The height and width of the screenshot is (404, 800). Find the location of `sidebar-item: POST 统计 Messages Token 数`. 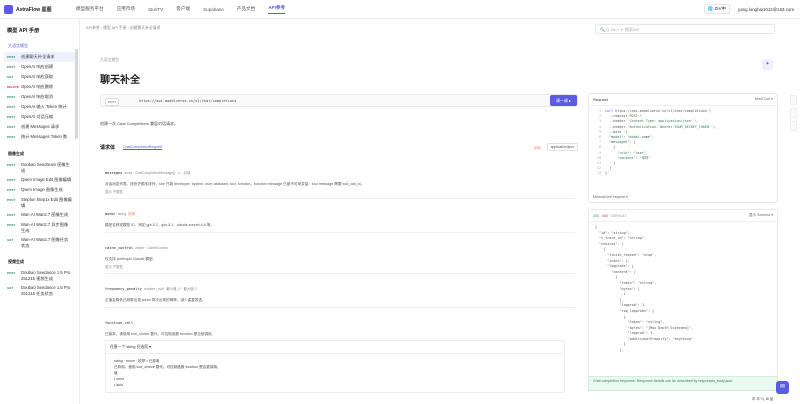

sidebar-item: POST 统计 Messages Token 数 is located at coordinates (39, 137).